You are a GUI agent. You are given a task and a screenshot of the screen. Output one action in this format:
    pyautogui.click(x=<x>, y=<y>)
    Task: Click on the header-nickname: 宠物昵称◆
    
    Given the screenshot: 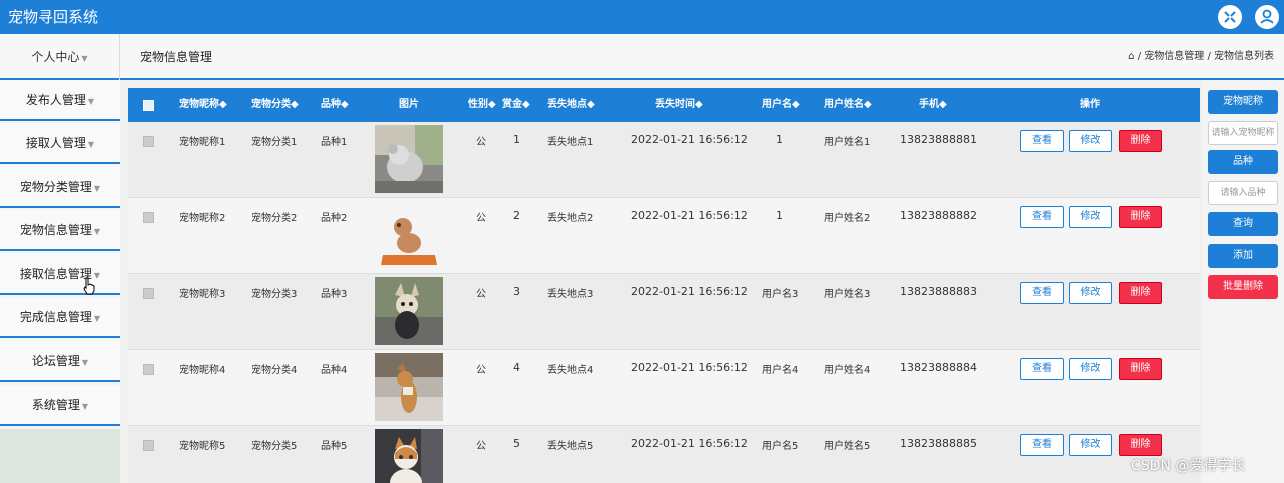 What is the action you would take?
    pyautogui.click(x=203, y=105)
    